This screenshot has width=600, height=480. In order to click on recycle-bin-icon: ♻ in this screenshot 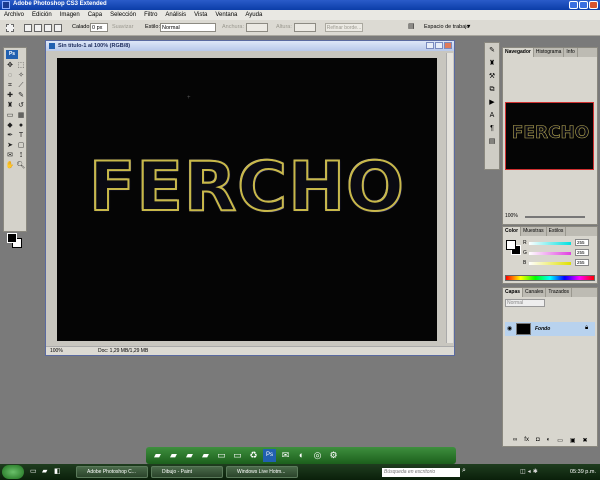, I will do `click(253, 455)`.